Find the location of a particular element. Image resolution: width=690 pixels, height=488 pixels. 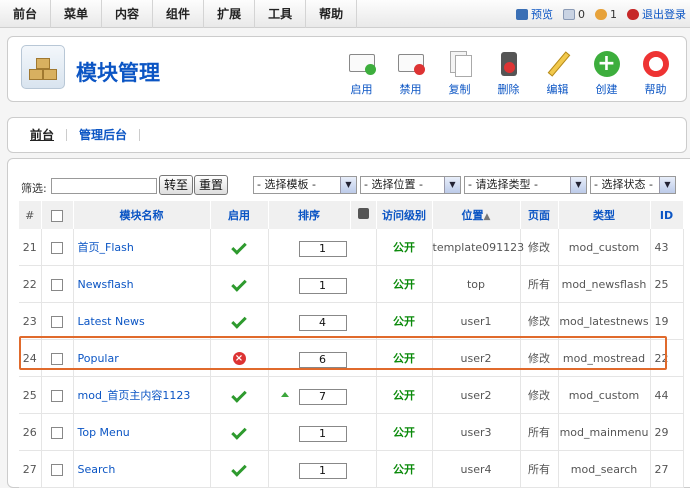

menu-components: 组件 is located at coordinates (179, 14).